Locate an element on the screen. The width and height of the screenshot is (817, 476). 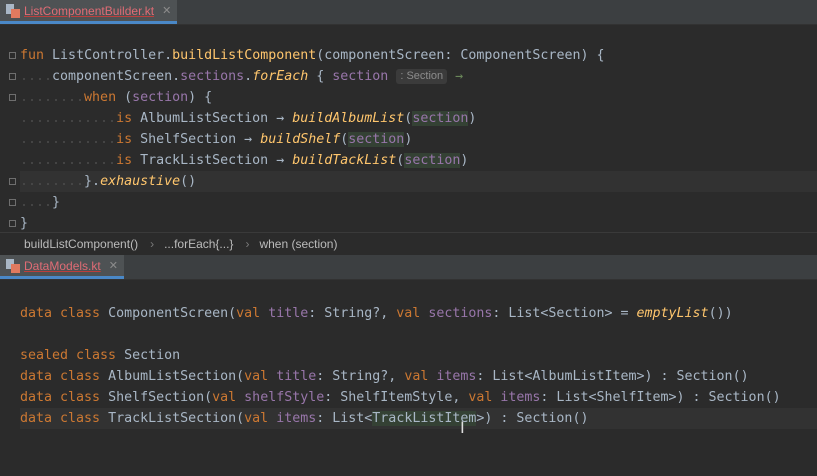
breadcrumb-item: when (section) is located at coordinates (298, 244).